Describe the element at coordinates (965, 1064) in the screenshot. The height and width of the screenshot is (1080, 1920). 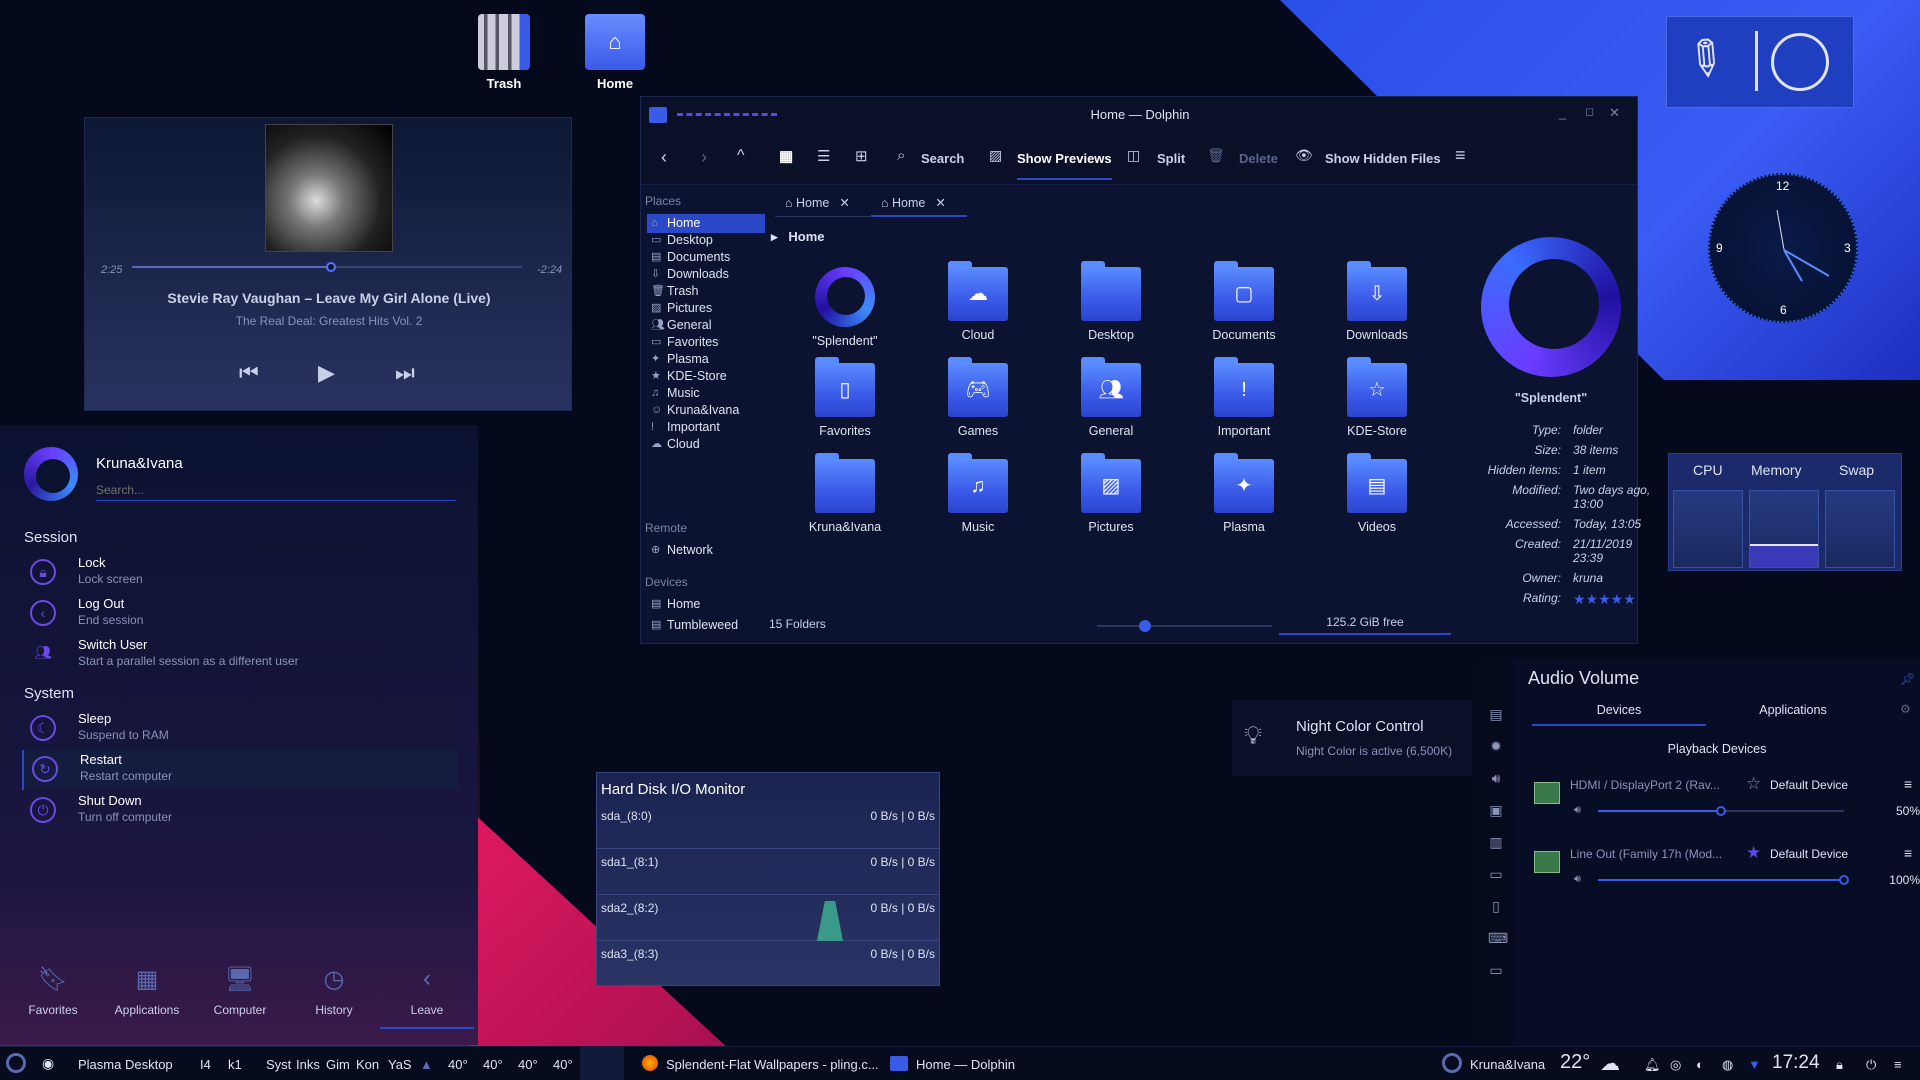
I see `task-dolphin: Home — Dolphin` at that location.